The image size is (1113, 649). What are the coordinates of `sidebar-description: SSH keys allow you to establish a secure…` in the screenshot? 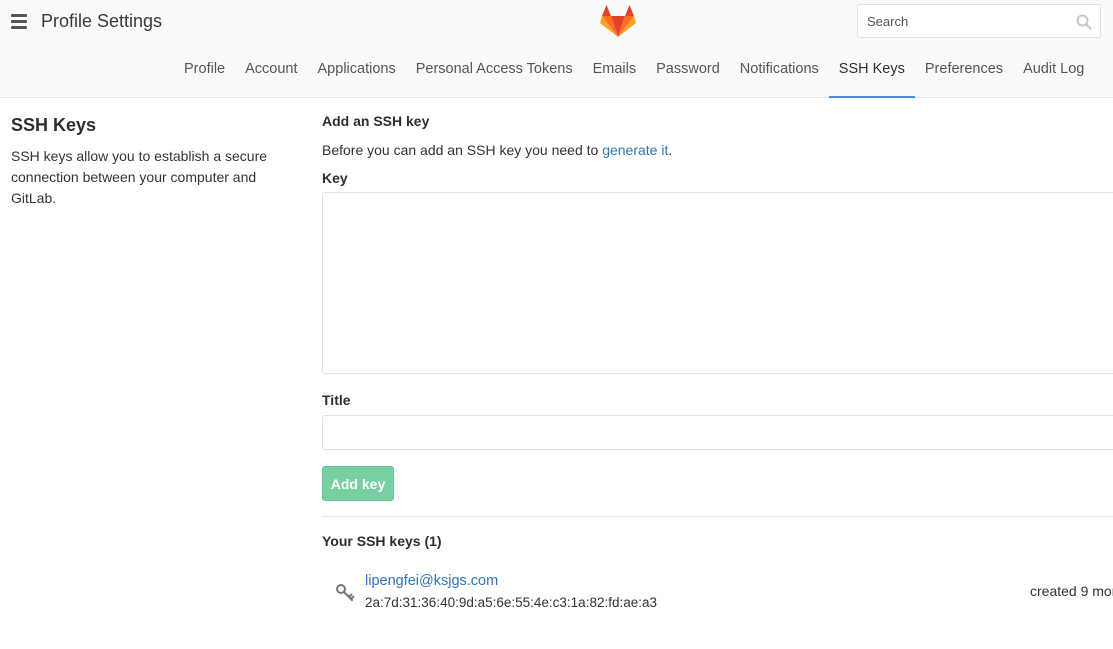 It's located at (139, 177).